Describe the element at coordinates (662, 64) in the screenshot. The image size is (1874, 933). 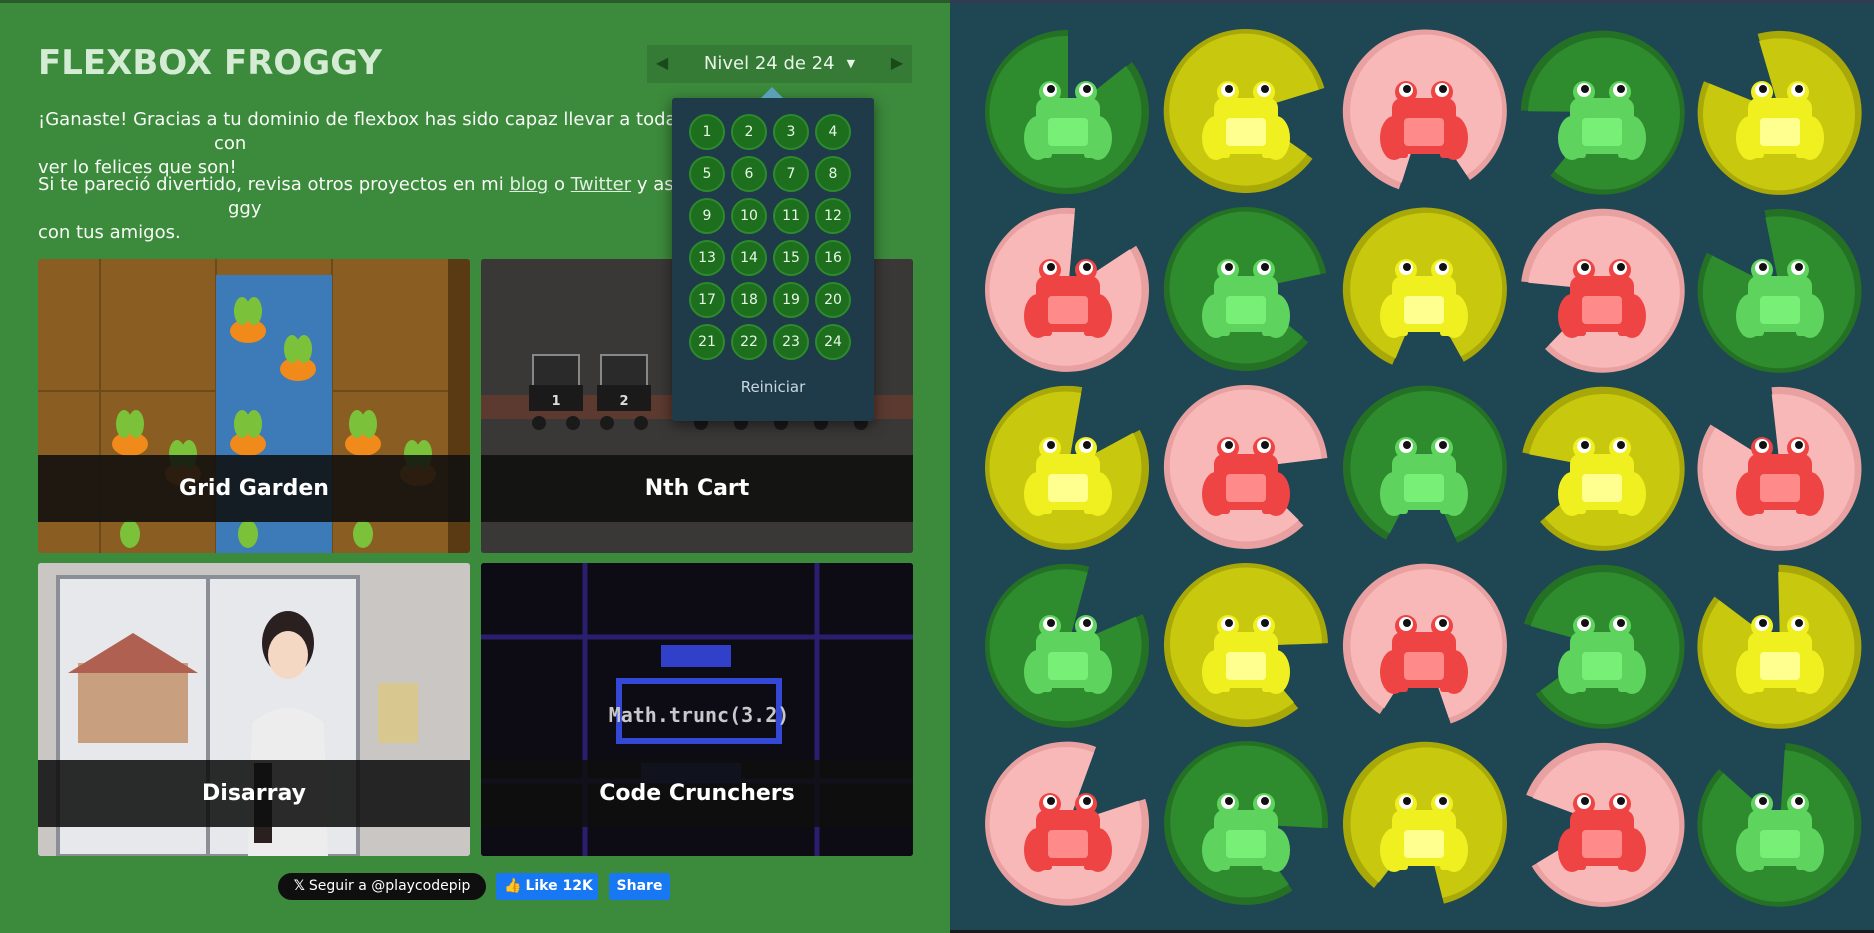
I see `prev-level-button: ◀` at that location.